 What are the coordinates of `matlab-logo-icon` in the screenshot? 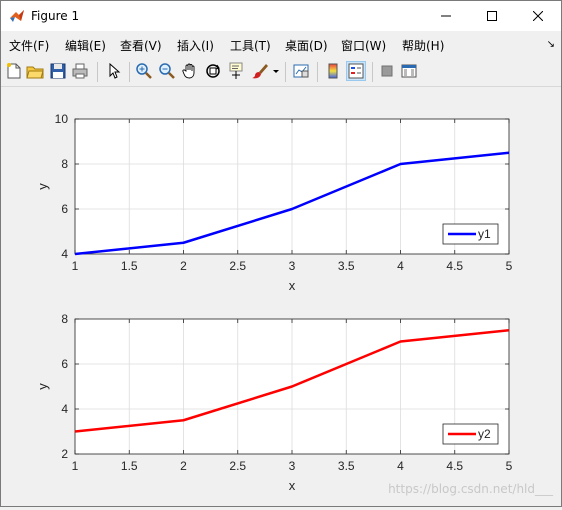 It's located at (17, 16).